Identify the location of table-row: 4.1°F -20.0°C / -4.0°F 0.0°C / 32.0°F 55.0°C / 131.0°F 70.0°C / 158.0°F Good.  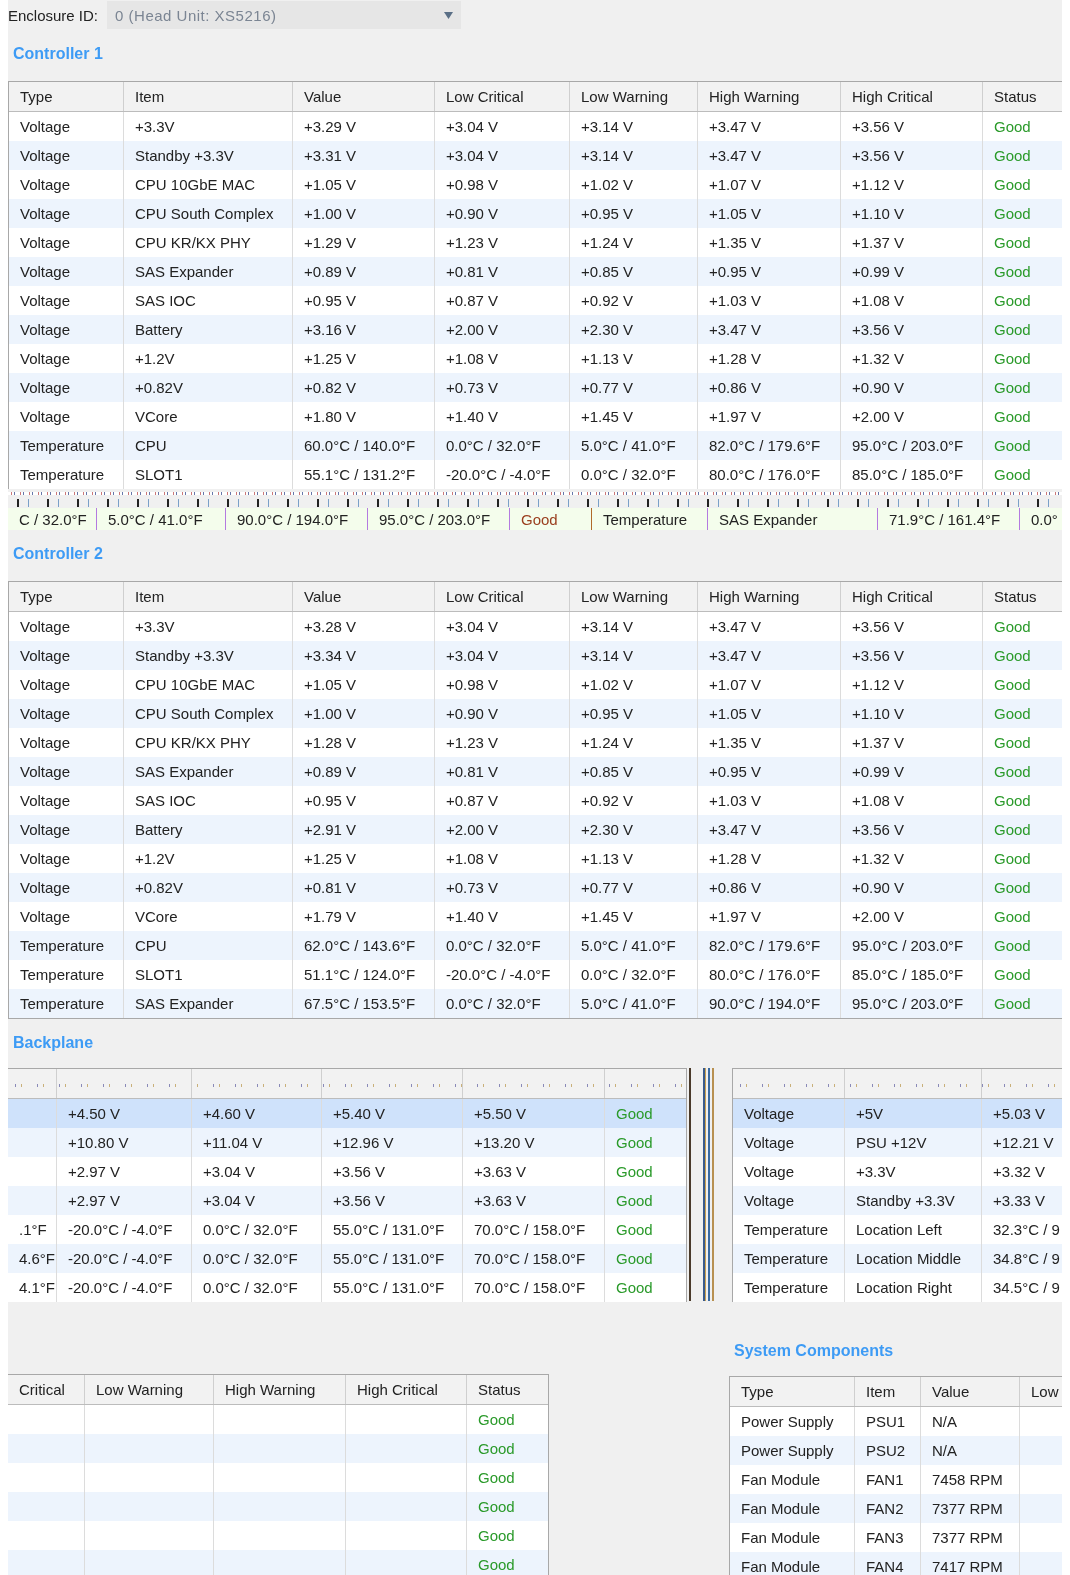
(347, 1287).